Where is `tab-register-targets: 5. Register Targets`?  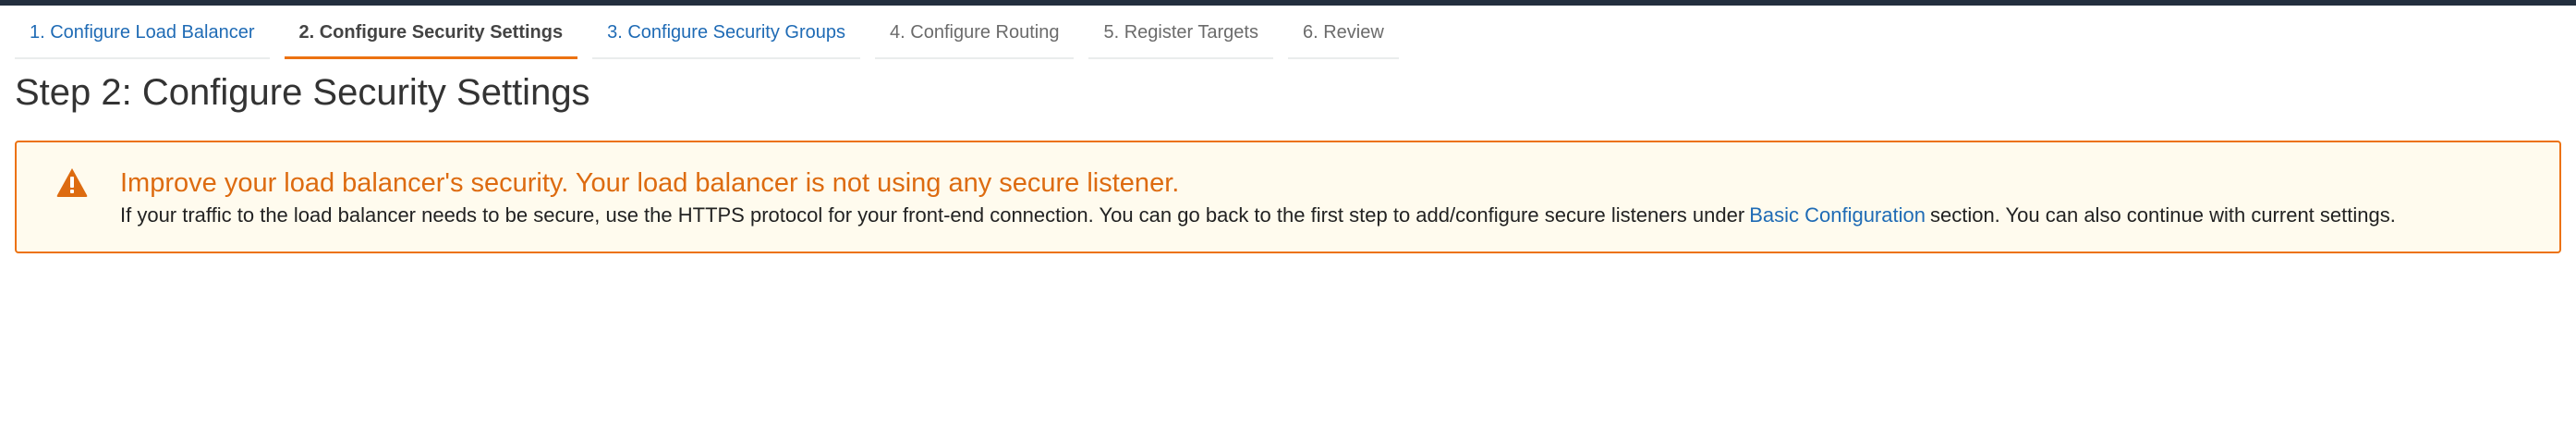 tab-register-targets: 5. Register Targets is located at coordinates (1180, 36).